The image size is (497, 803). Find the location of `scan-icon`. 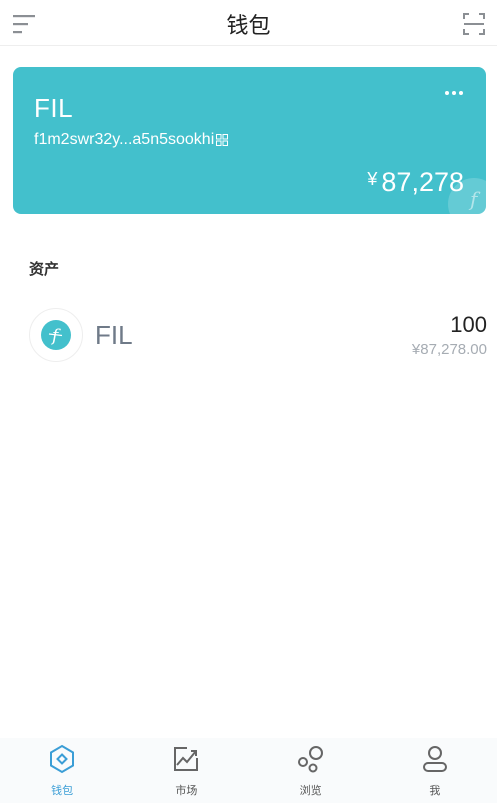

scan-icon is located at coordinates (474, 24).